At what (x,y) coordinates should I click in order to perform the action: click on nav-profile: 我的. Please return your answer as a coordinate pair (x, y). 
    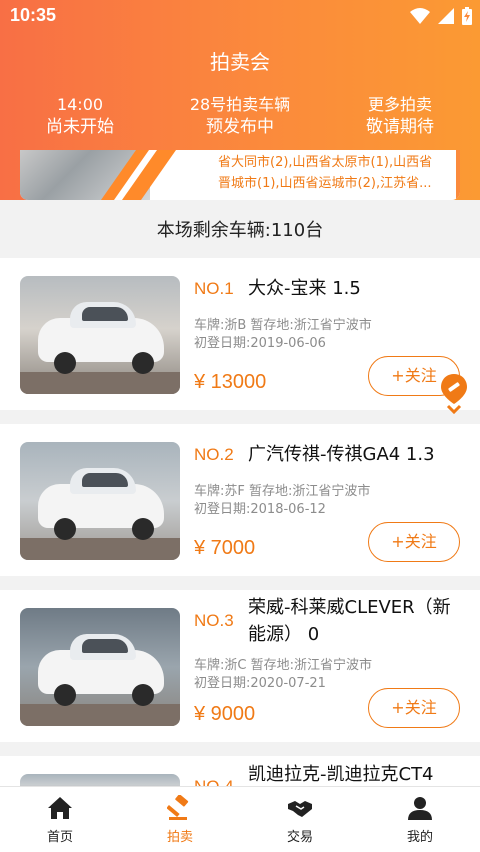
    Looking at the image, I should click on (420, 819).